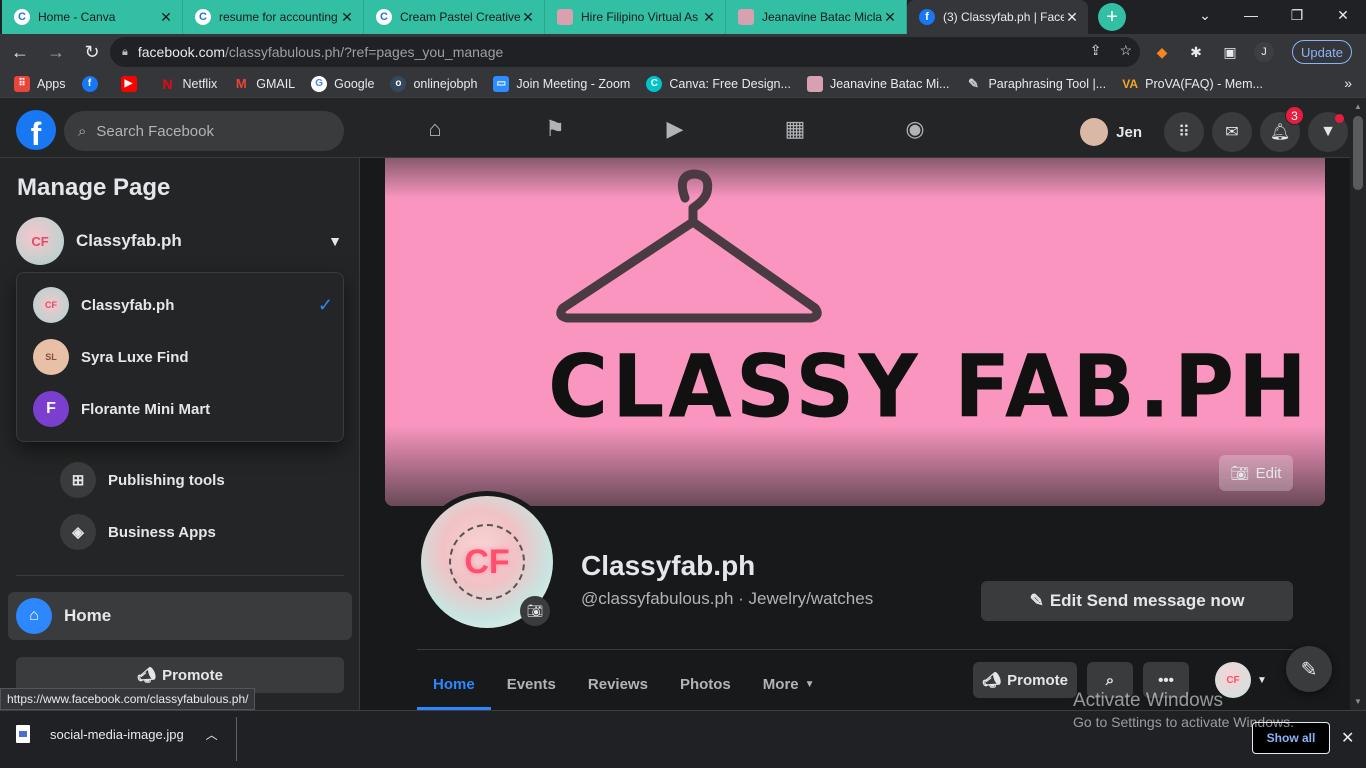 Image resolution: width=1366 pixels, height=768 pixels. Describe the element at coordinates (1328, 132) in the screenshot. I see `account-chevron-icon: ▼` at that location.